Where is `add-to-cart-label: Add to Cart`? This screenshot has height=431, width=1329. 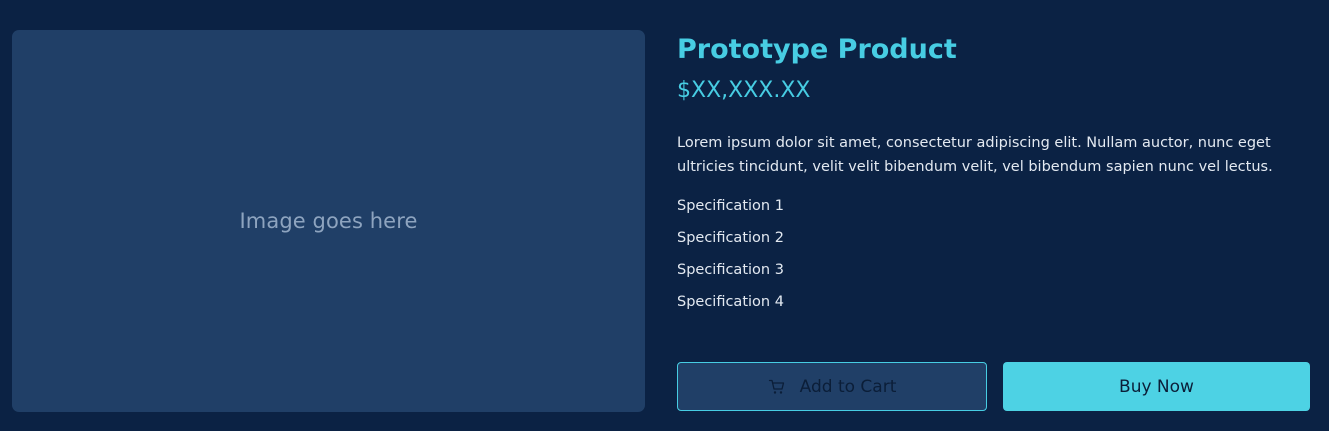 add-to-cart-label: Add to Cart is located at coordinates (848, 386).